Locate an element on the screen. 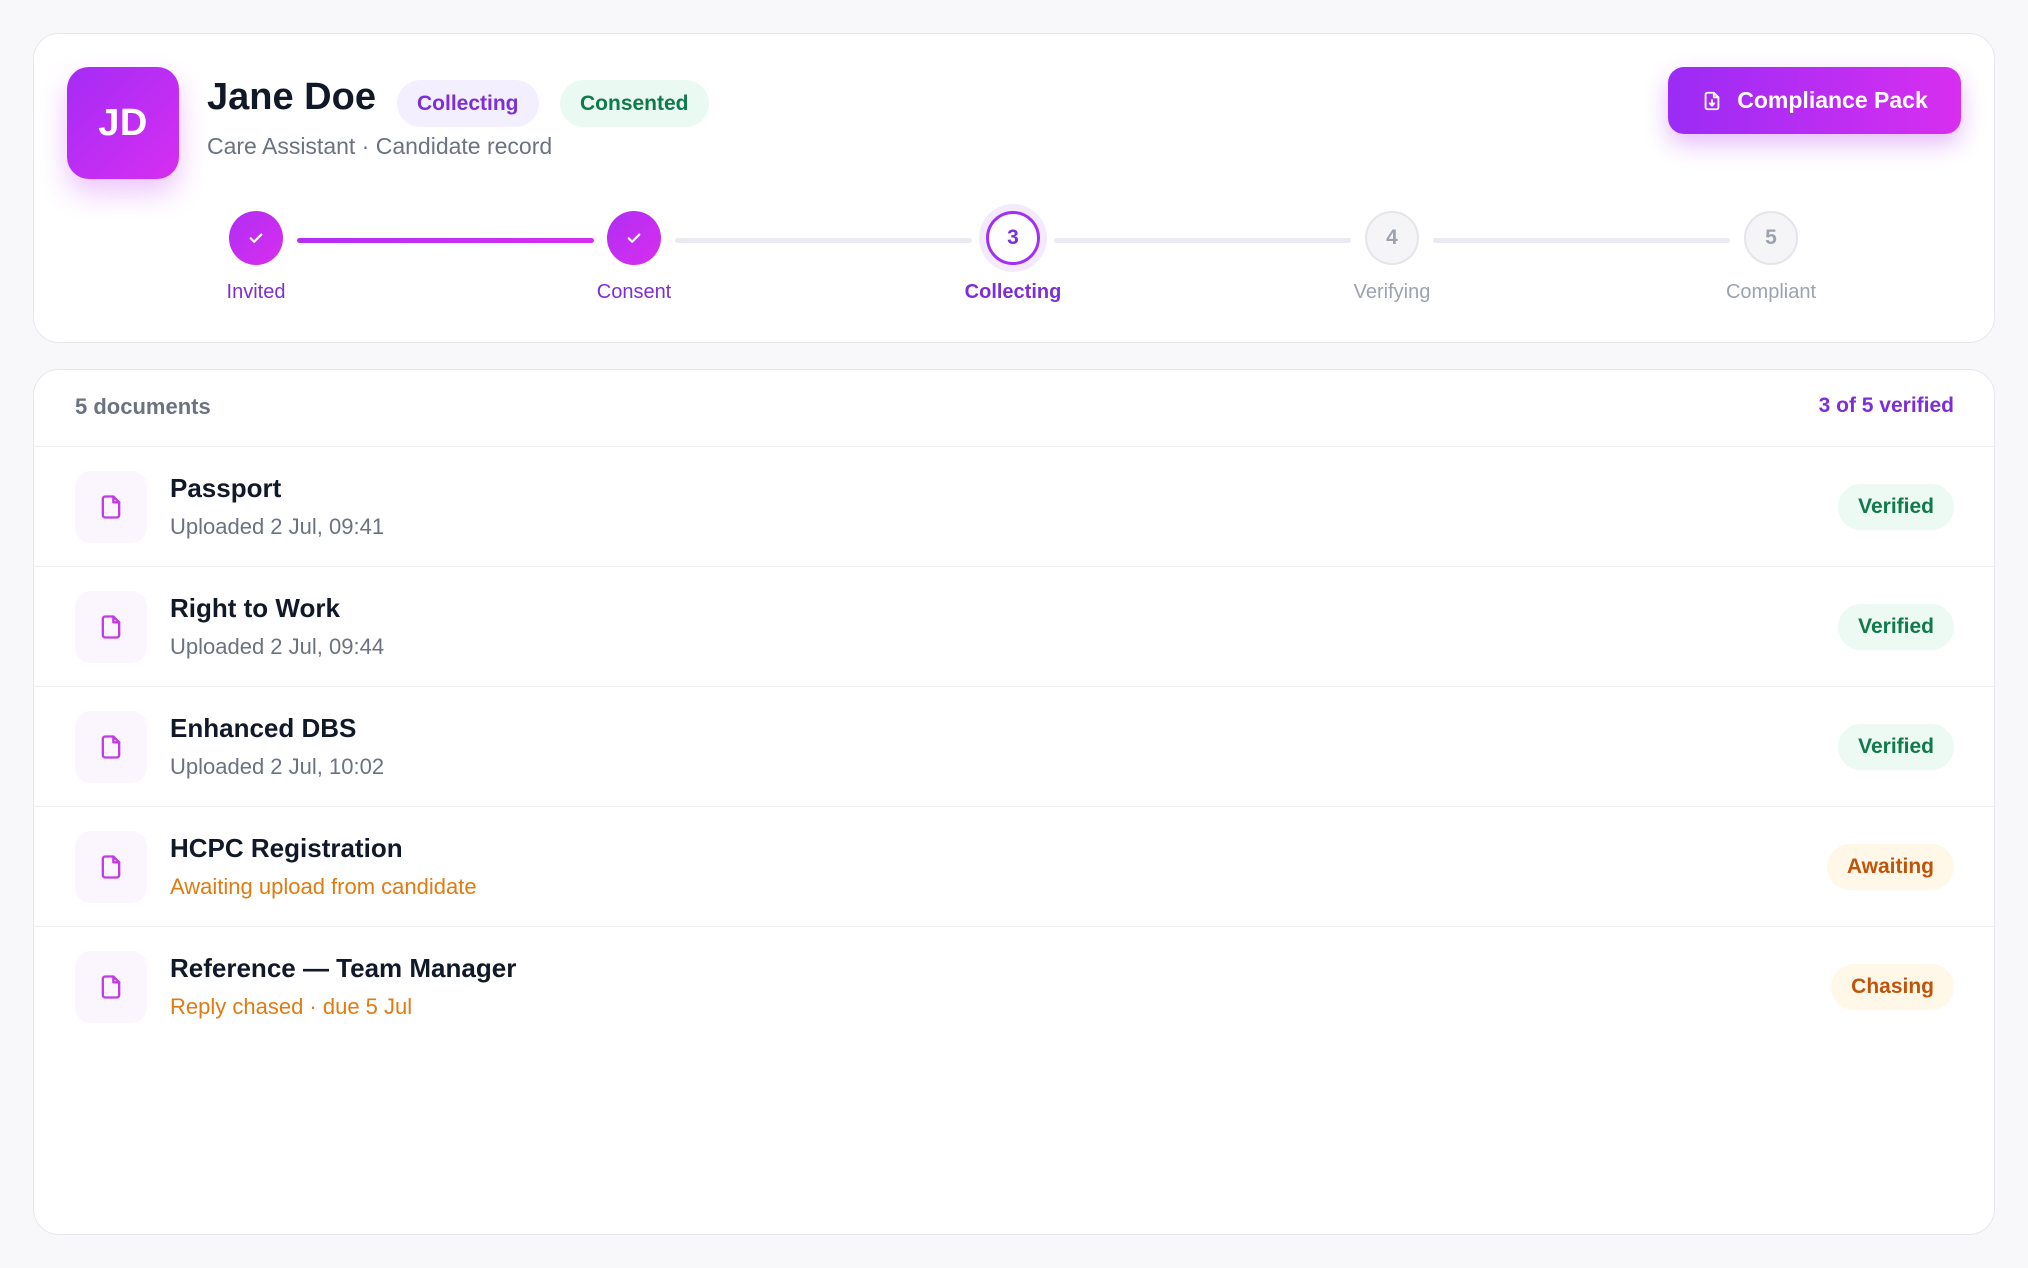 This screenshot has width=2028, height=1268. document-subtitle: Awaiting upload from candidate is located at coordinates (323, 886).